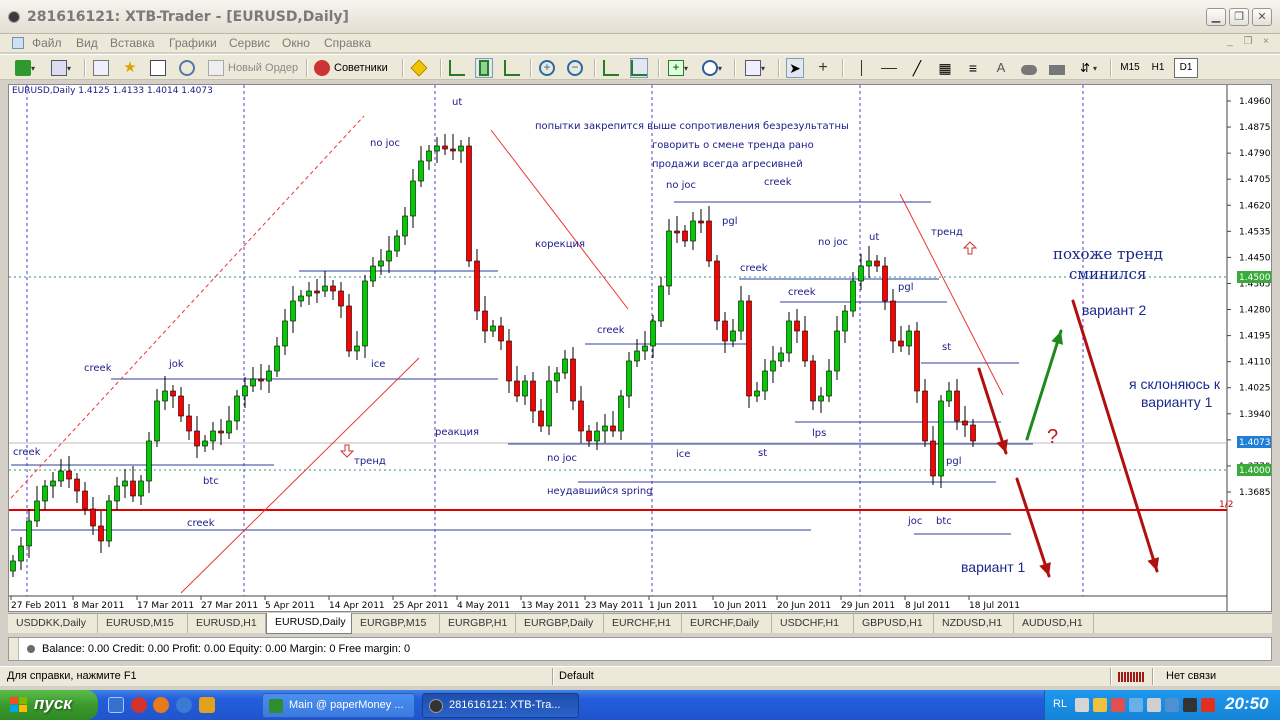 The image size is (1280, 720). What do you see at coordinates (158, 68) in the screenshot?
I see `navigator-button` at bounding box center [158, 68].